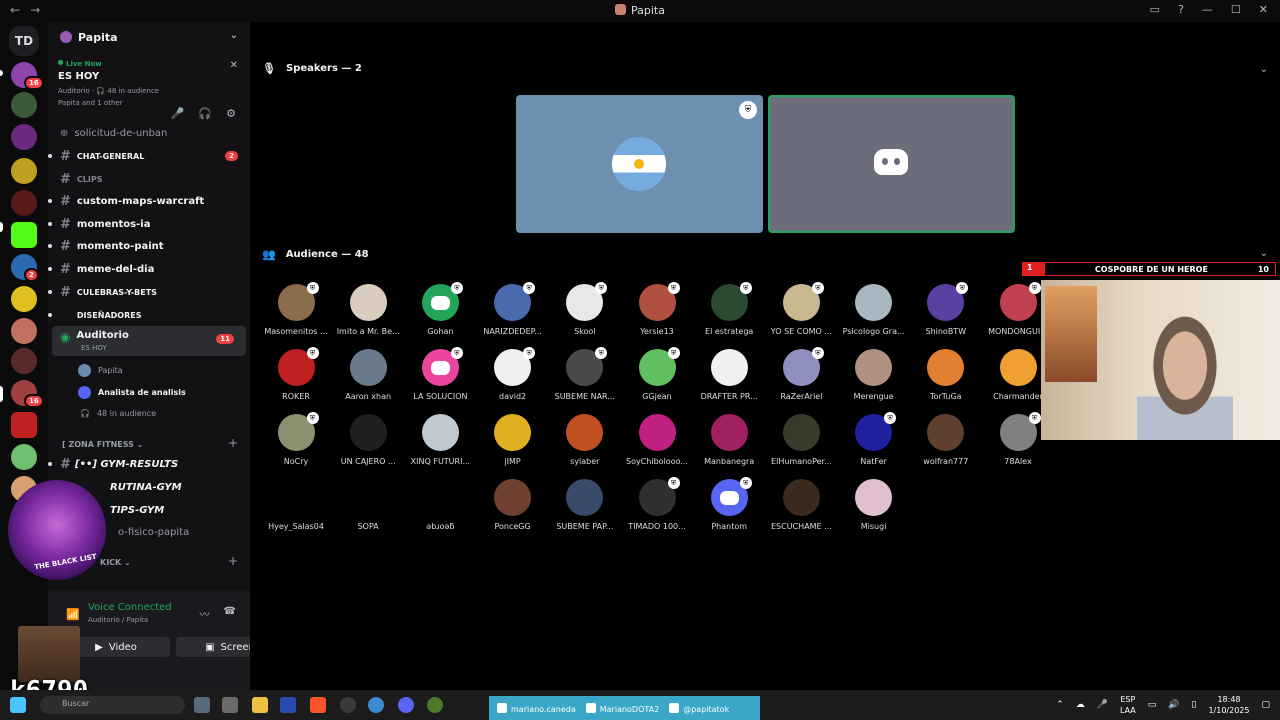  I want to click on audience-member: əbɹoəƃ, so click(440, 509).